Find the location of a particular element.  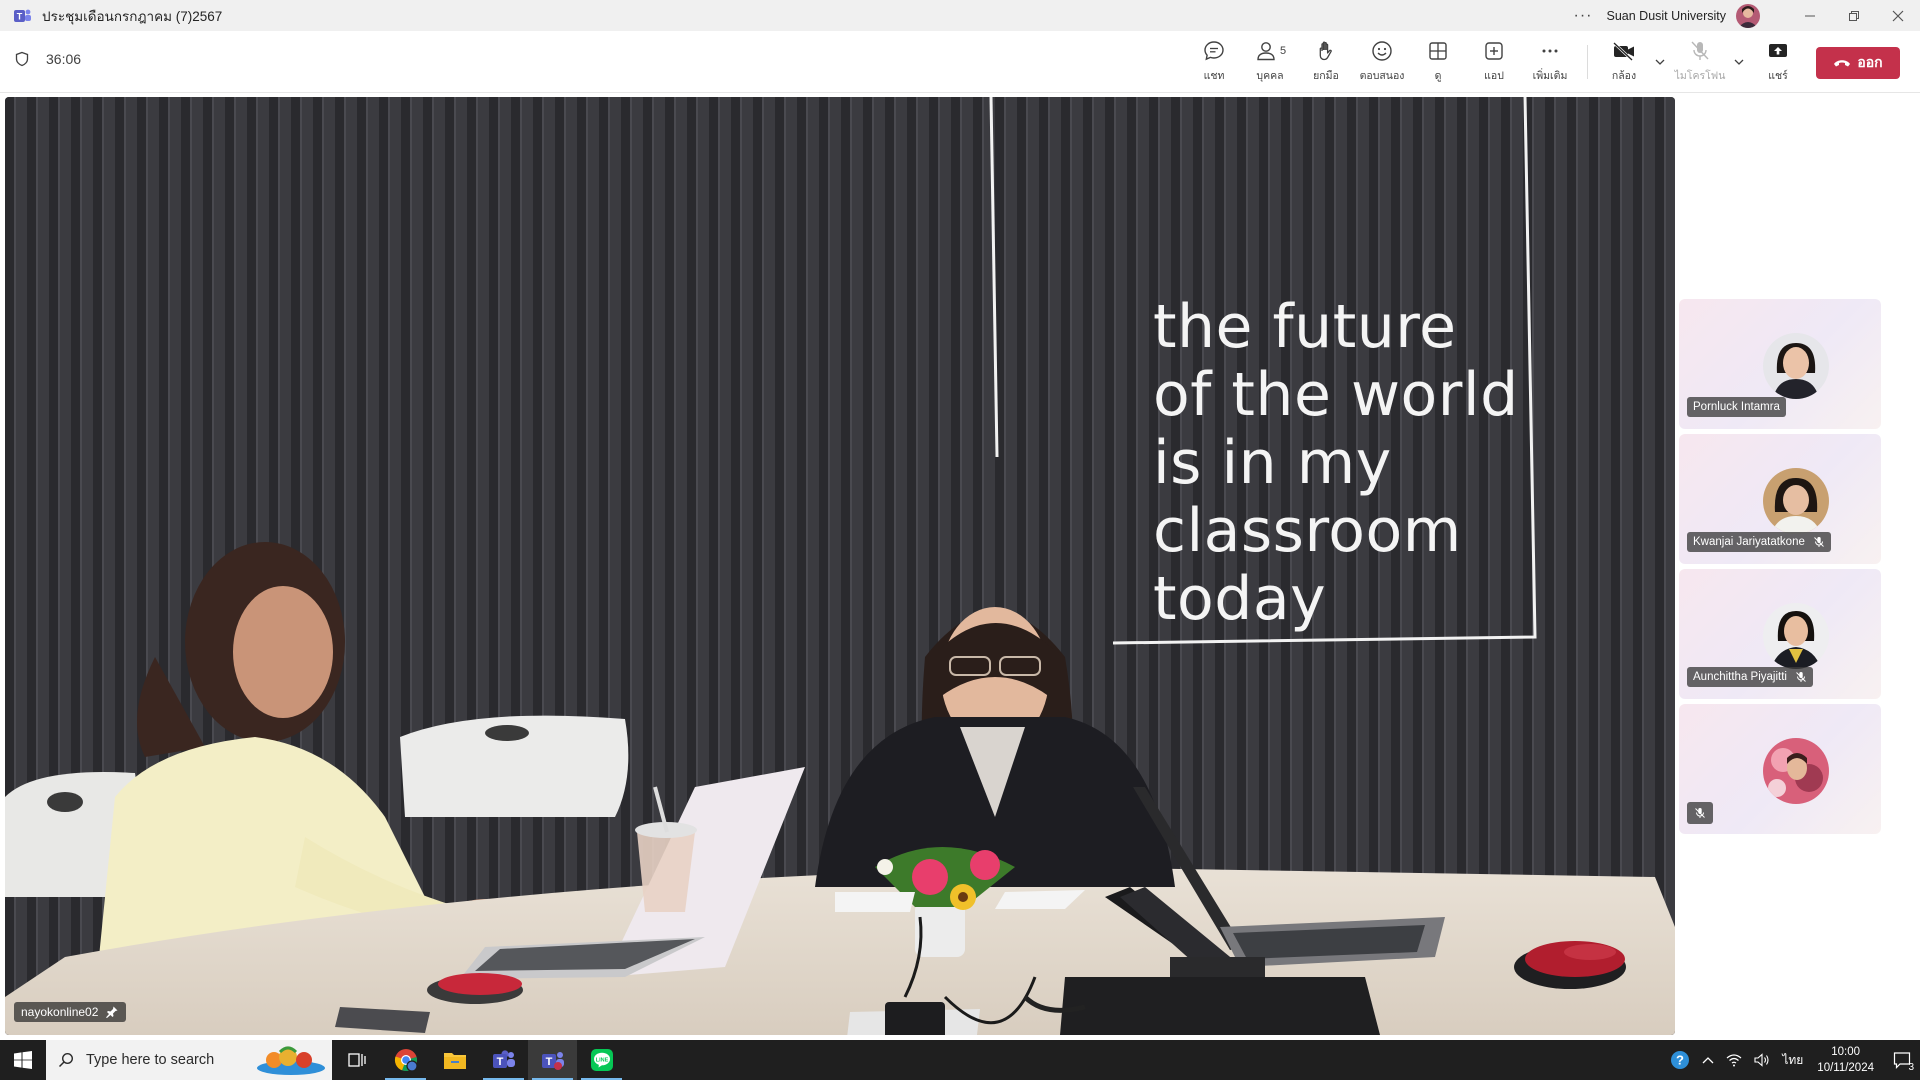

mic-label: ไมโครโฟน is located at coordinates (1700, 76).